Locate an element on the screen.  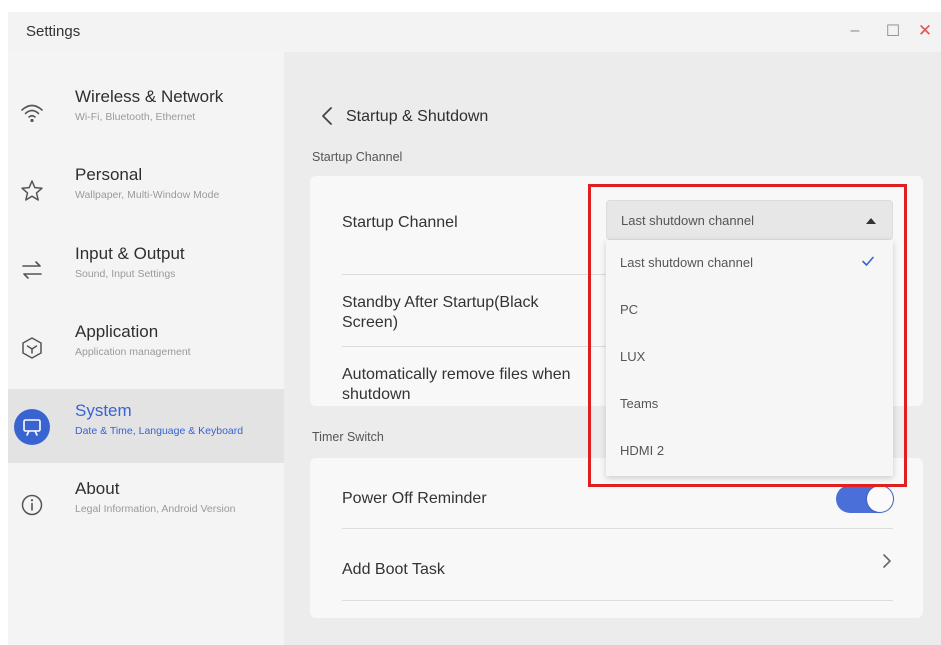
sidebar-item-label: Wireless & Network is located at coordinates (149, 96).